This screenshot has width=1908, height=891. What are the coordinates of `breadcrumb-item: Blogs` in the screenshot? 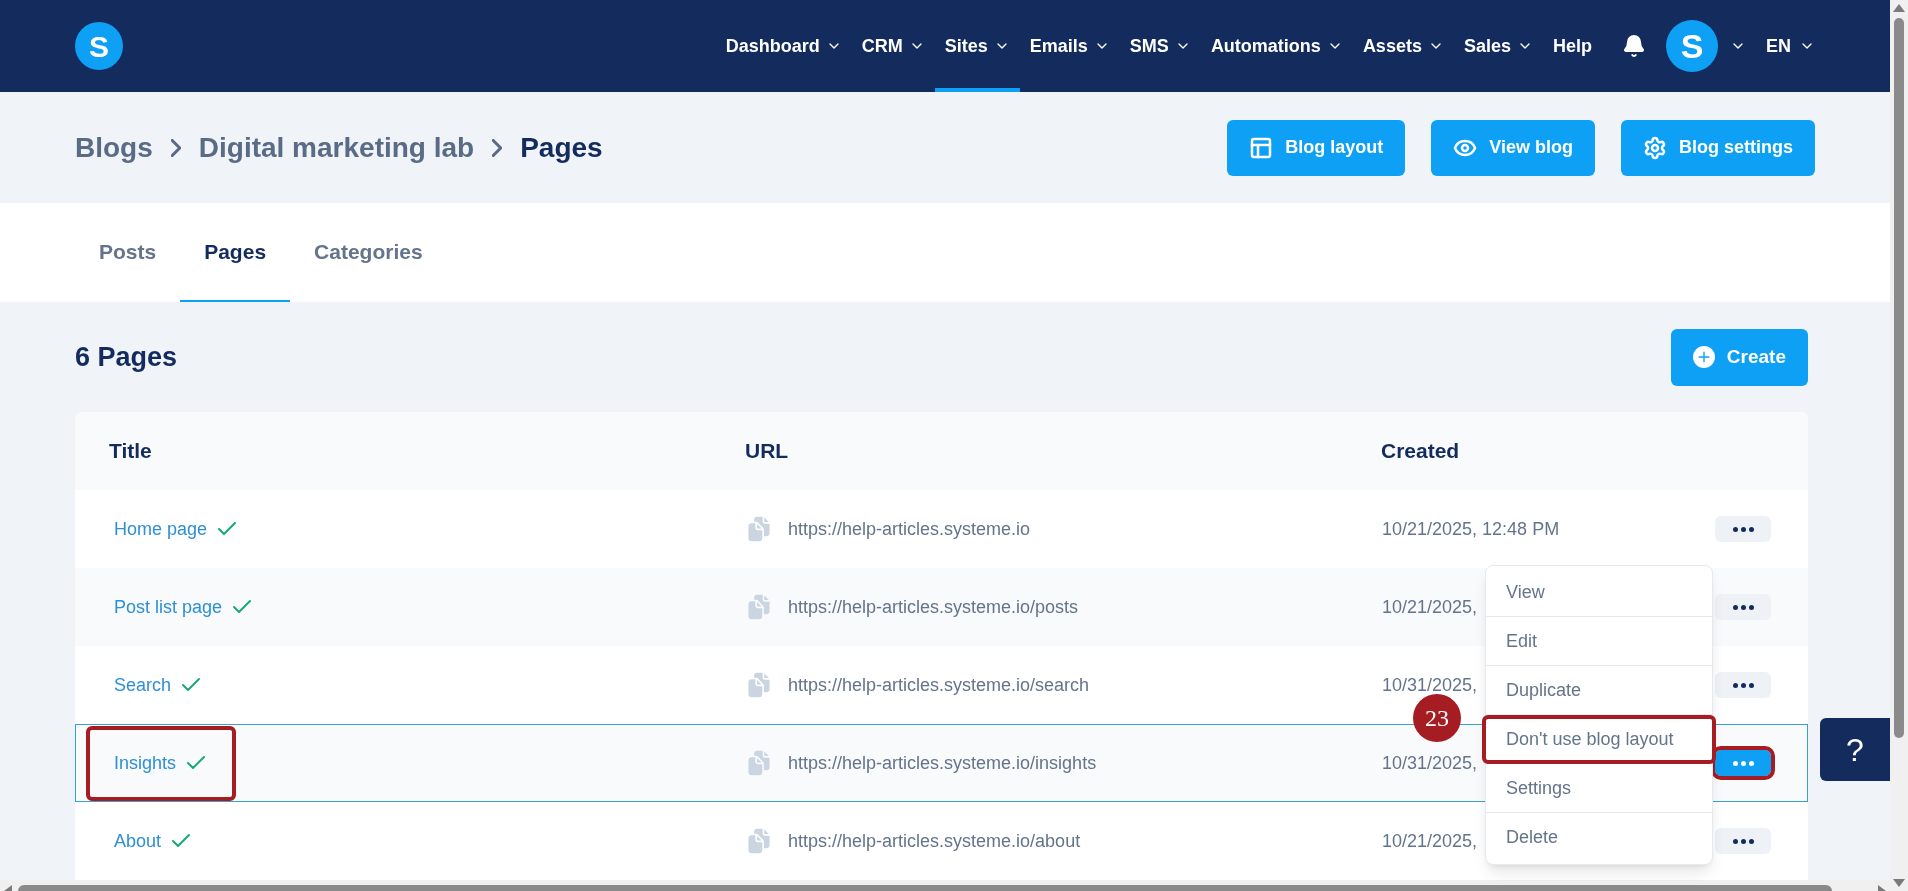 It's located at (114, 147).